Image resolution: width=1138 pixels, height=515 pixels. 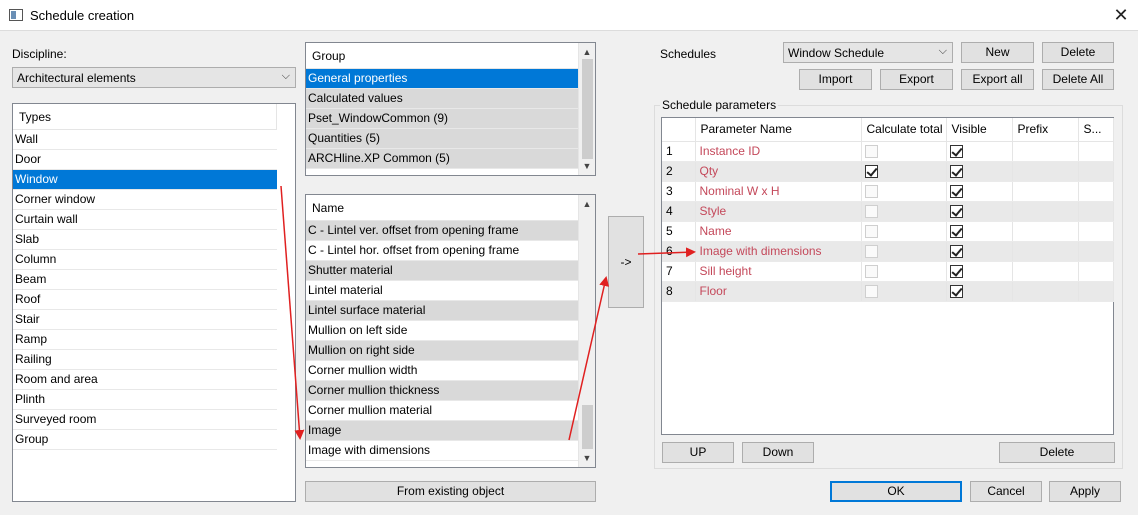 What do you see at coordinates (145, 260) in the screenshot?
I see `type-item: Column` at bounding box center [145, 260].